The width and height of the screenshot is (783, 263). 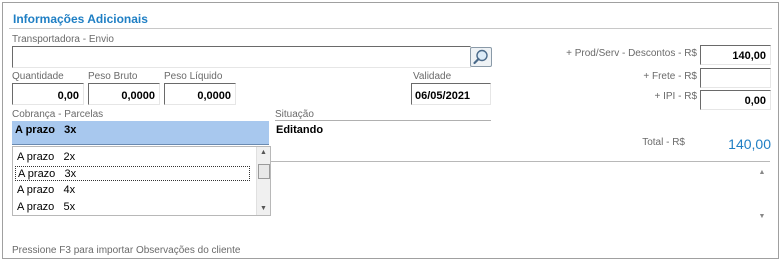 What do you see at coordinates (383, 120) in the screenshot?
I see `situacao-divider` at bounding box center [383, 120].